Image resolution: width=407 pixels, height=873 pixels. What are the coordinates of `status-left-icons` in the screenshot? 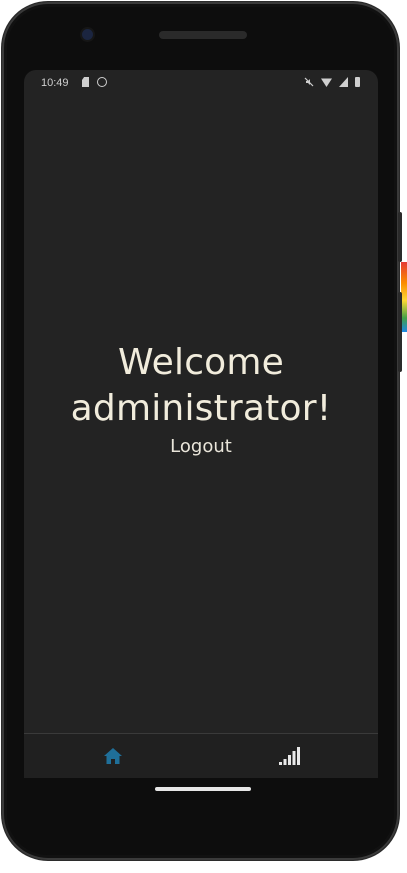 It's located at (94, 82).